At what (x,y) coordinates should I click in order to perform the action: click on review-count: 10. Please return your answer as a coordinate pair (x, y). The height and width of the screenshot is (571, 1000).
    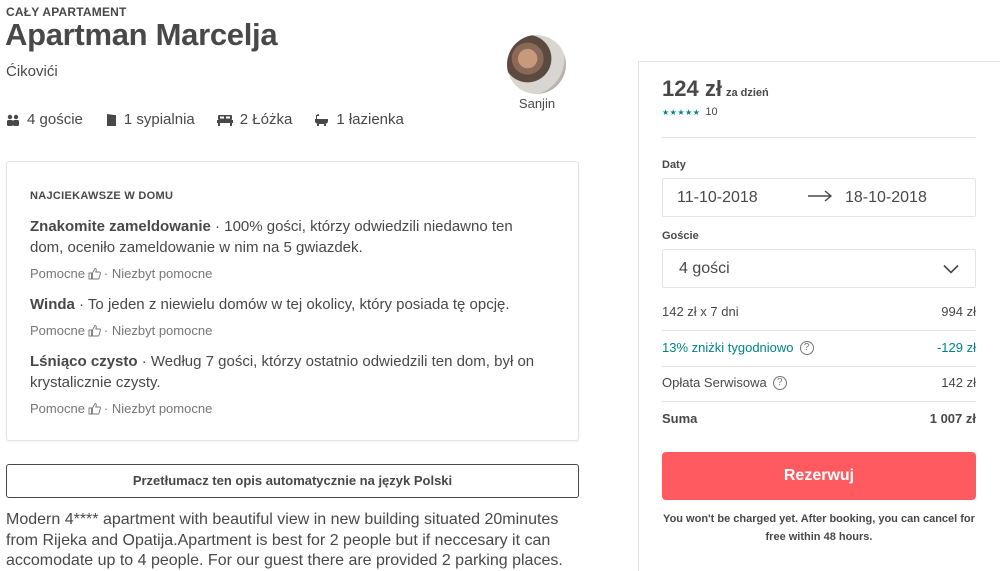
    Looking at the image, I should click on (711, 112).